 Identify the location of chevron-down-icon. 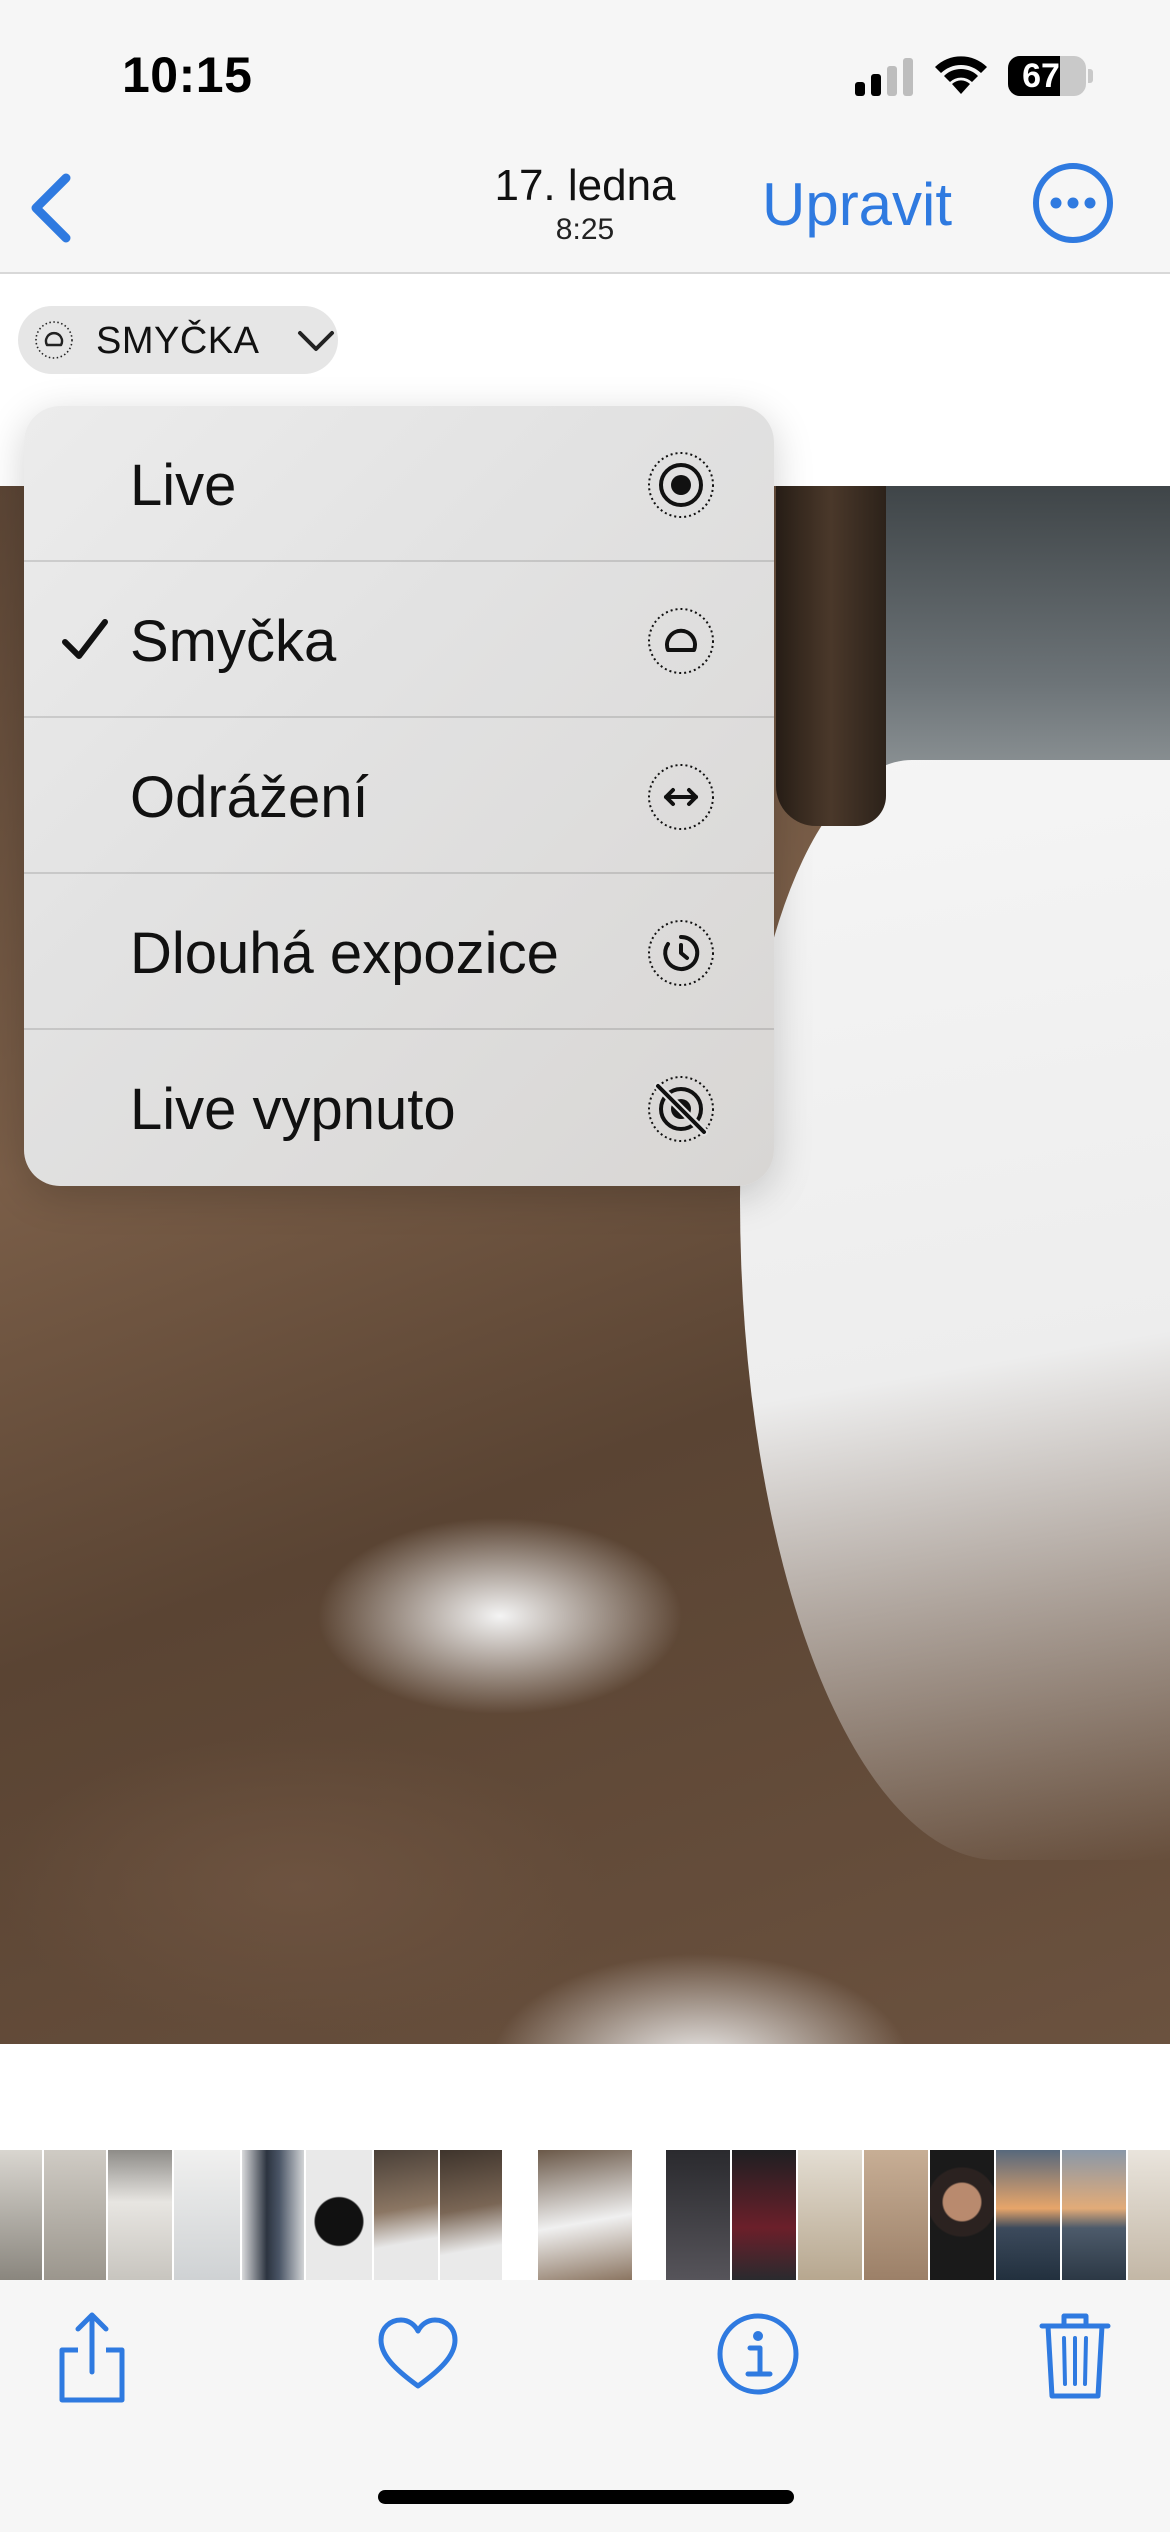
(316, 341).